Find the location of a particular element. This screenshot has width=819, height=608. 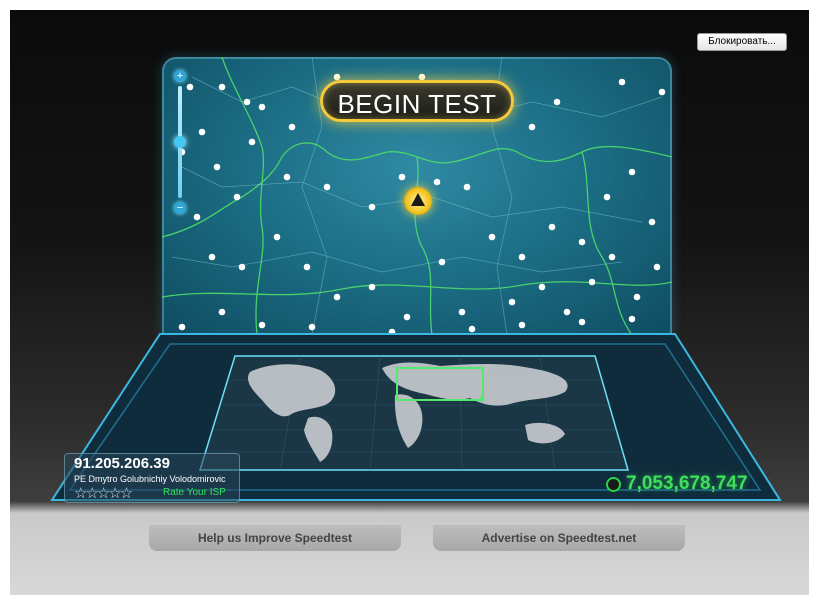

selected-server-triangle-icon is located at coordinates (418, 201).